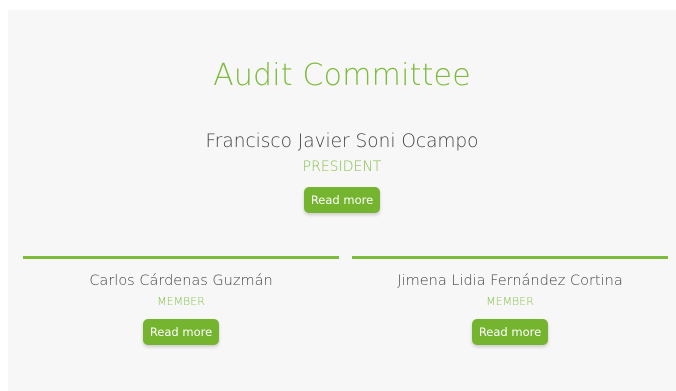  What do you see at coordinates (342, 75) in the screenshot?
I see `section-title: Audit Committee` at bounding box center [342, 75].